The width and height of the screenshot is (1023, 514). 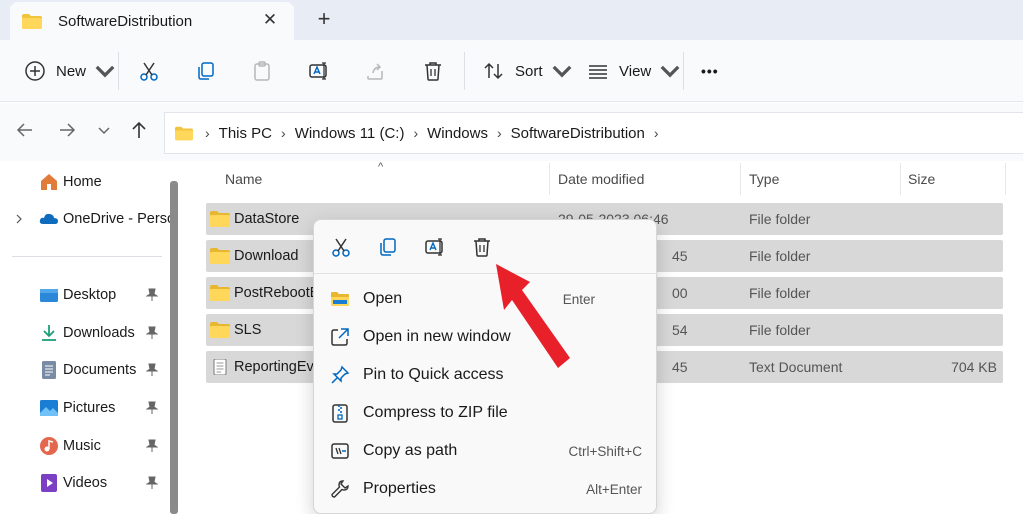 I want to click on file-size: 704 KB, so click(x=974, y=367).